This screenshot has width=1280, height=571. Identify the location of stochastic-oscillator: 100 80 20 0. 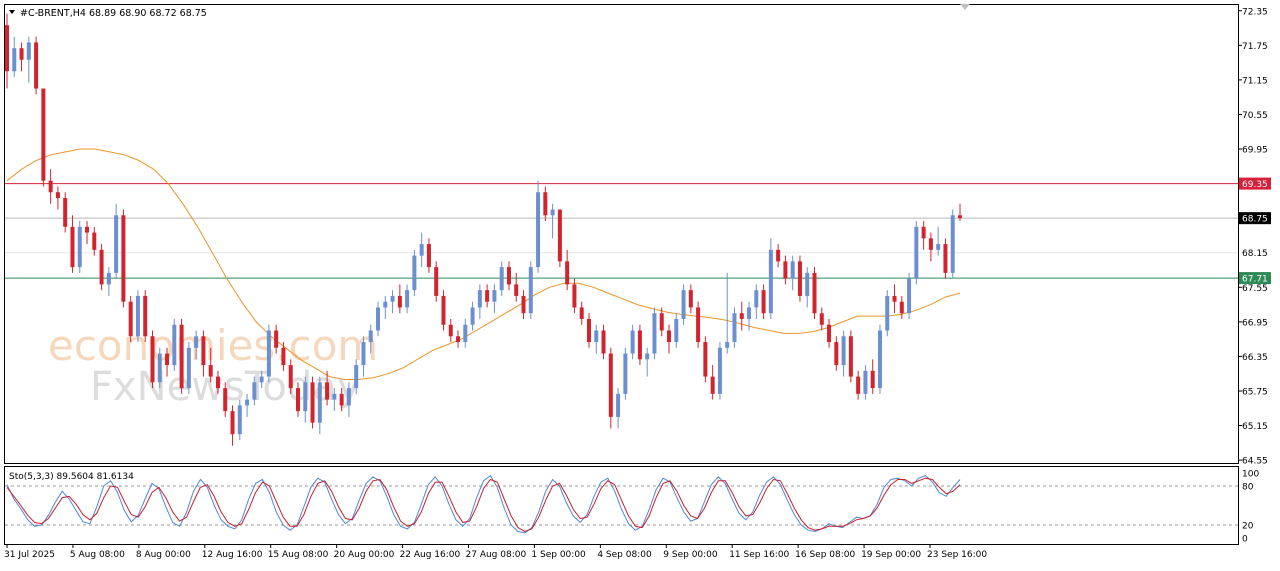
(632, 507).